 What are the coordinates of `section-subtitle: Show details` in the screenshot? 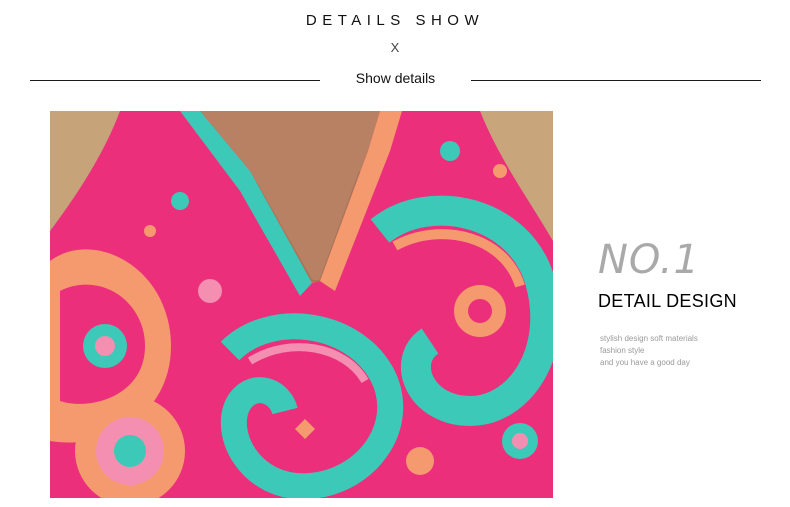 It's located at (395, 78).